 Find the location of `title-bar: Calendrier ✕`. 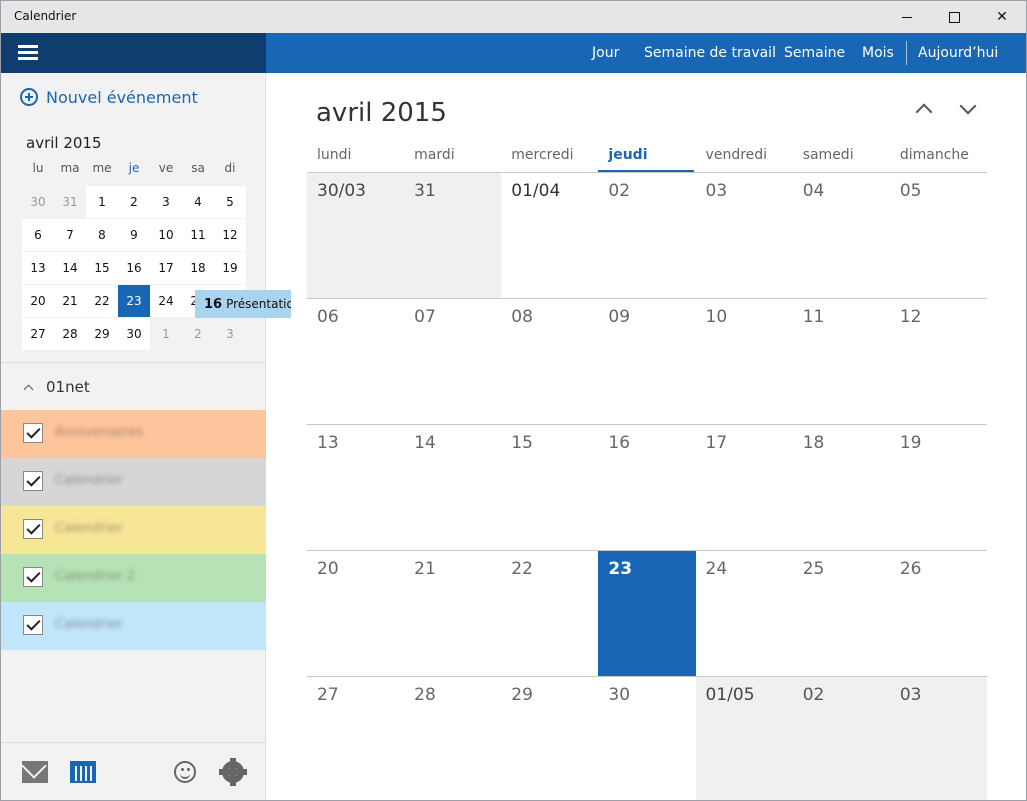

title-bar: Calendrier ✕ is located at coordinates (513, 17).